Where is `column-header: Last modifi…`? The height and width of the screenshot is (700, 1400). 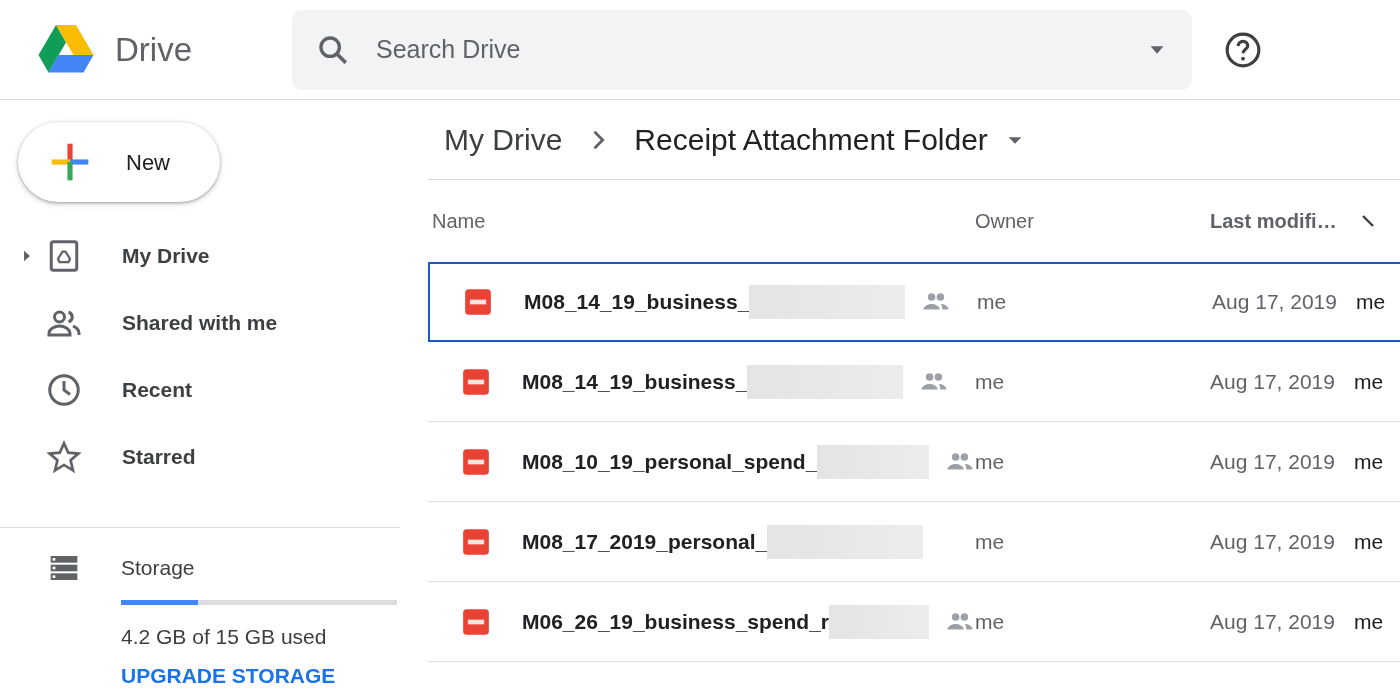
column-header: Last modifi… is located at coordinates (1280, 221).